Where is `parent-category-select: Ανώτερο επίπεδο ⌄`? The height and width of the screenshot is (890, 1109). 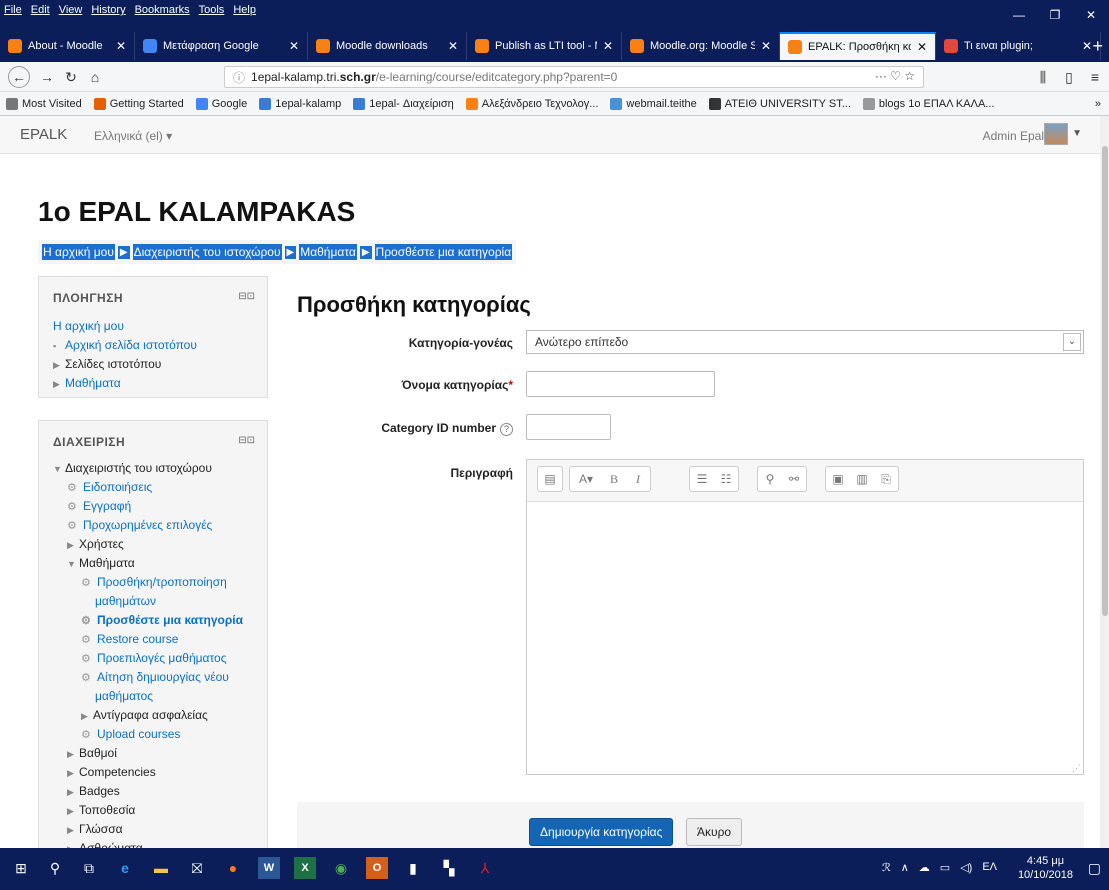
parent-category-select: Ανώτερο επίπεδο ⌄ is located at coordinates (805, 342).